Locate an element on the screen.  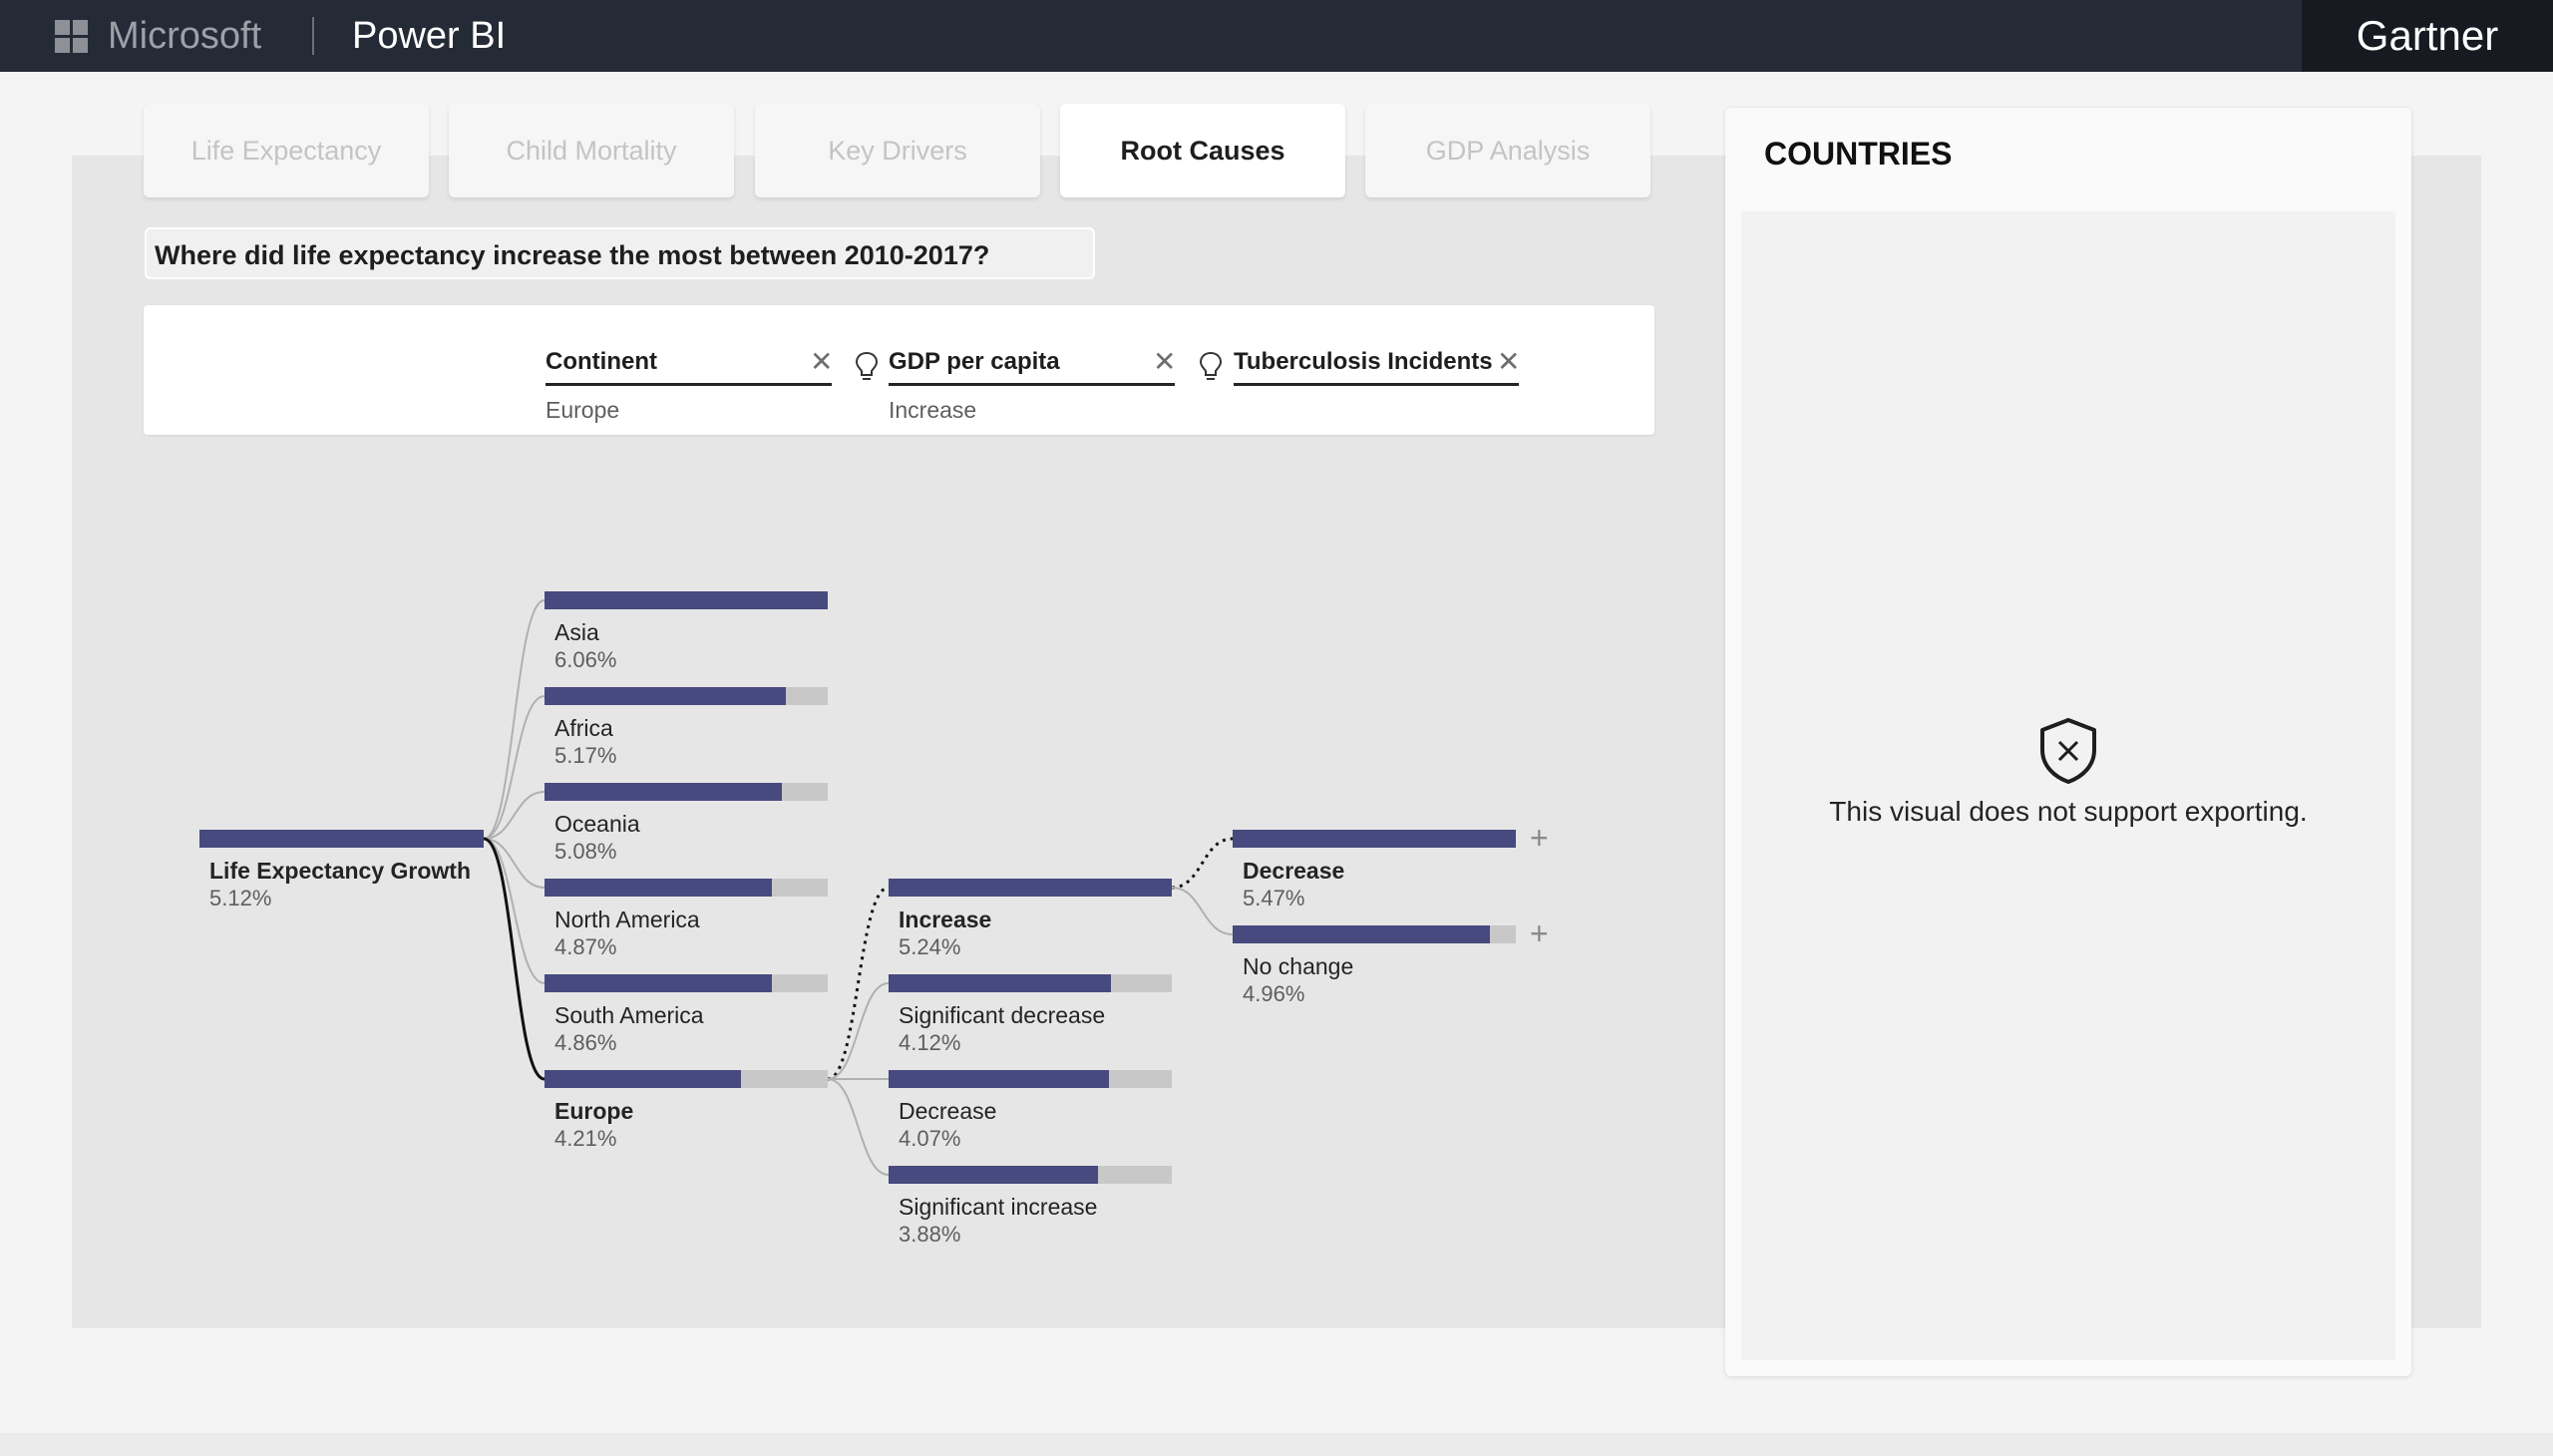
node-value: 4.12% is located at coordinates (930, 1042).